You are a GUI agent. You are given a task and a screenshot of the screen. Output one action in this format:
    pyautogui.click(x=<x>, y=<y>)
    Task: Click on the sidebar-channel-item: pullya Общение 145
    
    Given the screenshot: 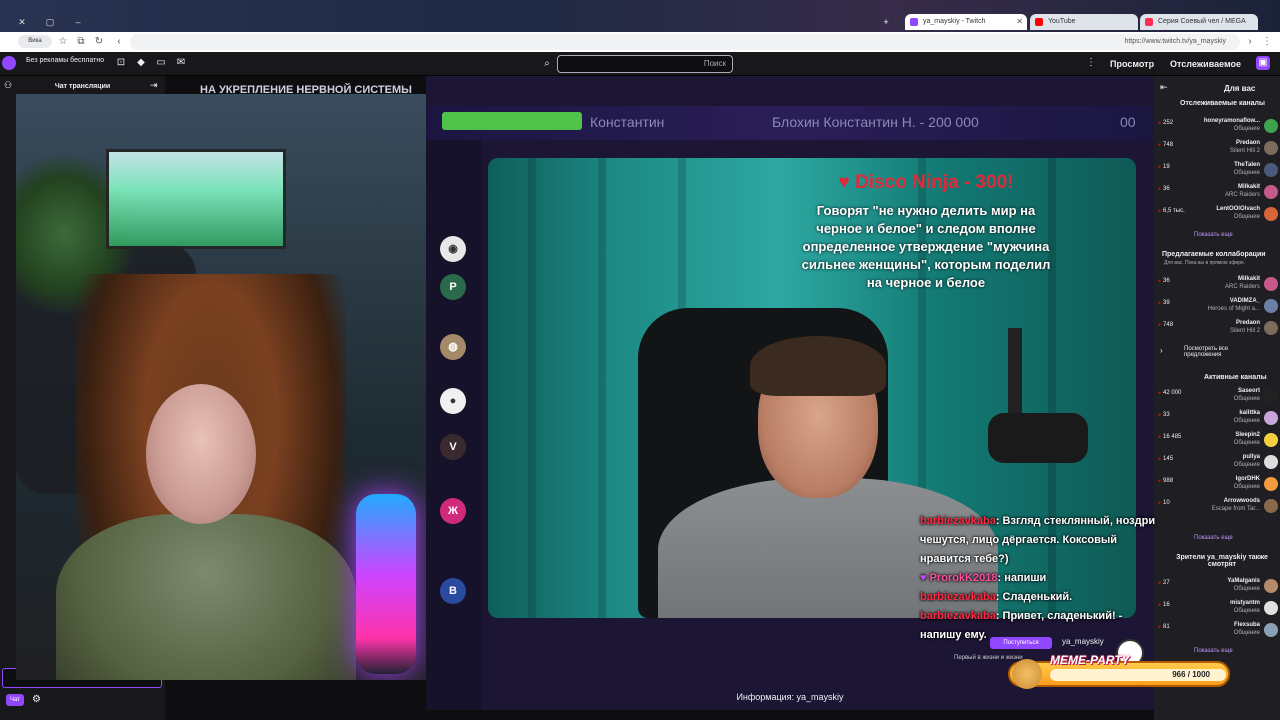 What is the action you would take?
    pyautogui.click(x=1217, y=463)
    